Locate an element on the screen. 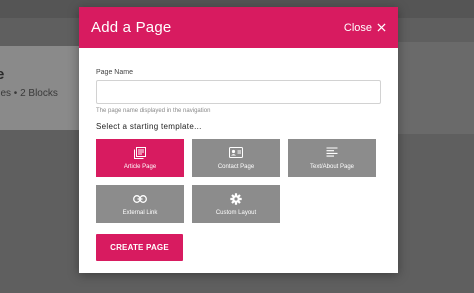 This screenshot has height=293, width=474. page-name-input is located at coordinates (238, 92).